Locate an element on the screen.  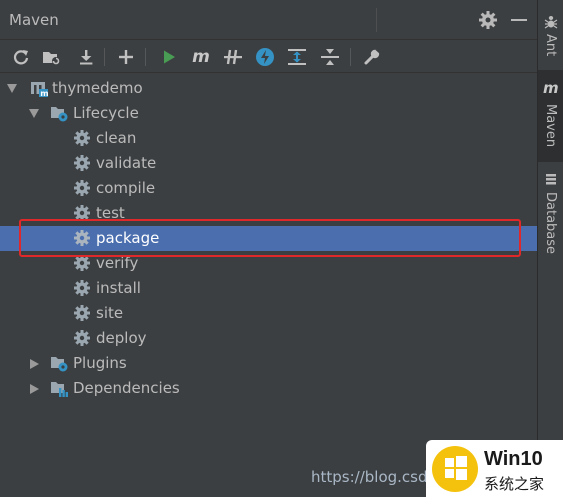
maven-project-icon: m is located at coordinates (39, 89).